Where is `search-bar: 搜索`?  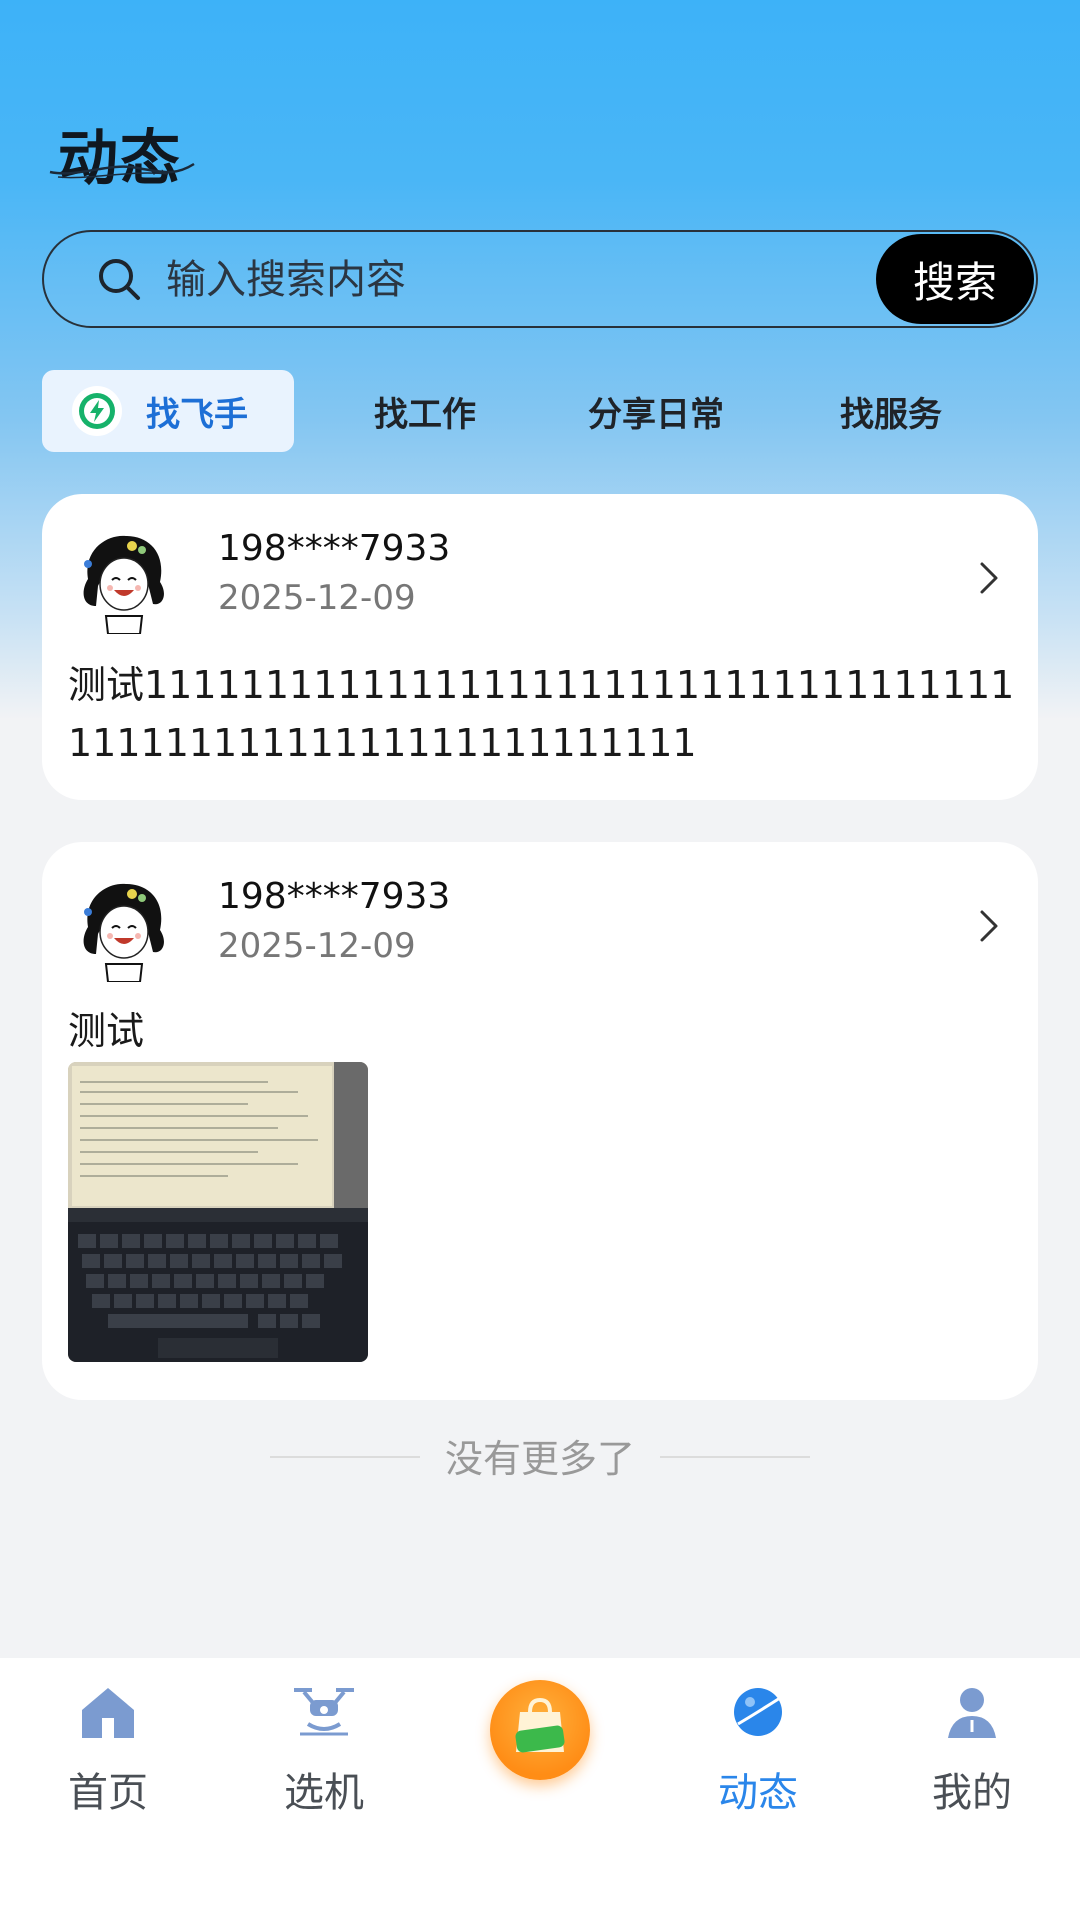
search-bar: 搜索 is located at coordinates (540, 279).